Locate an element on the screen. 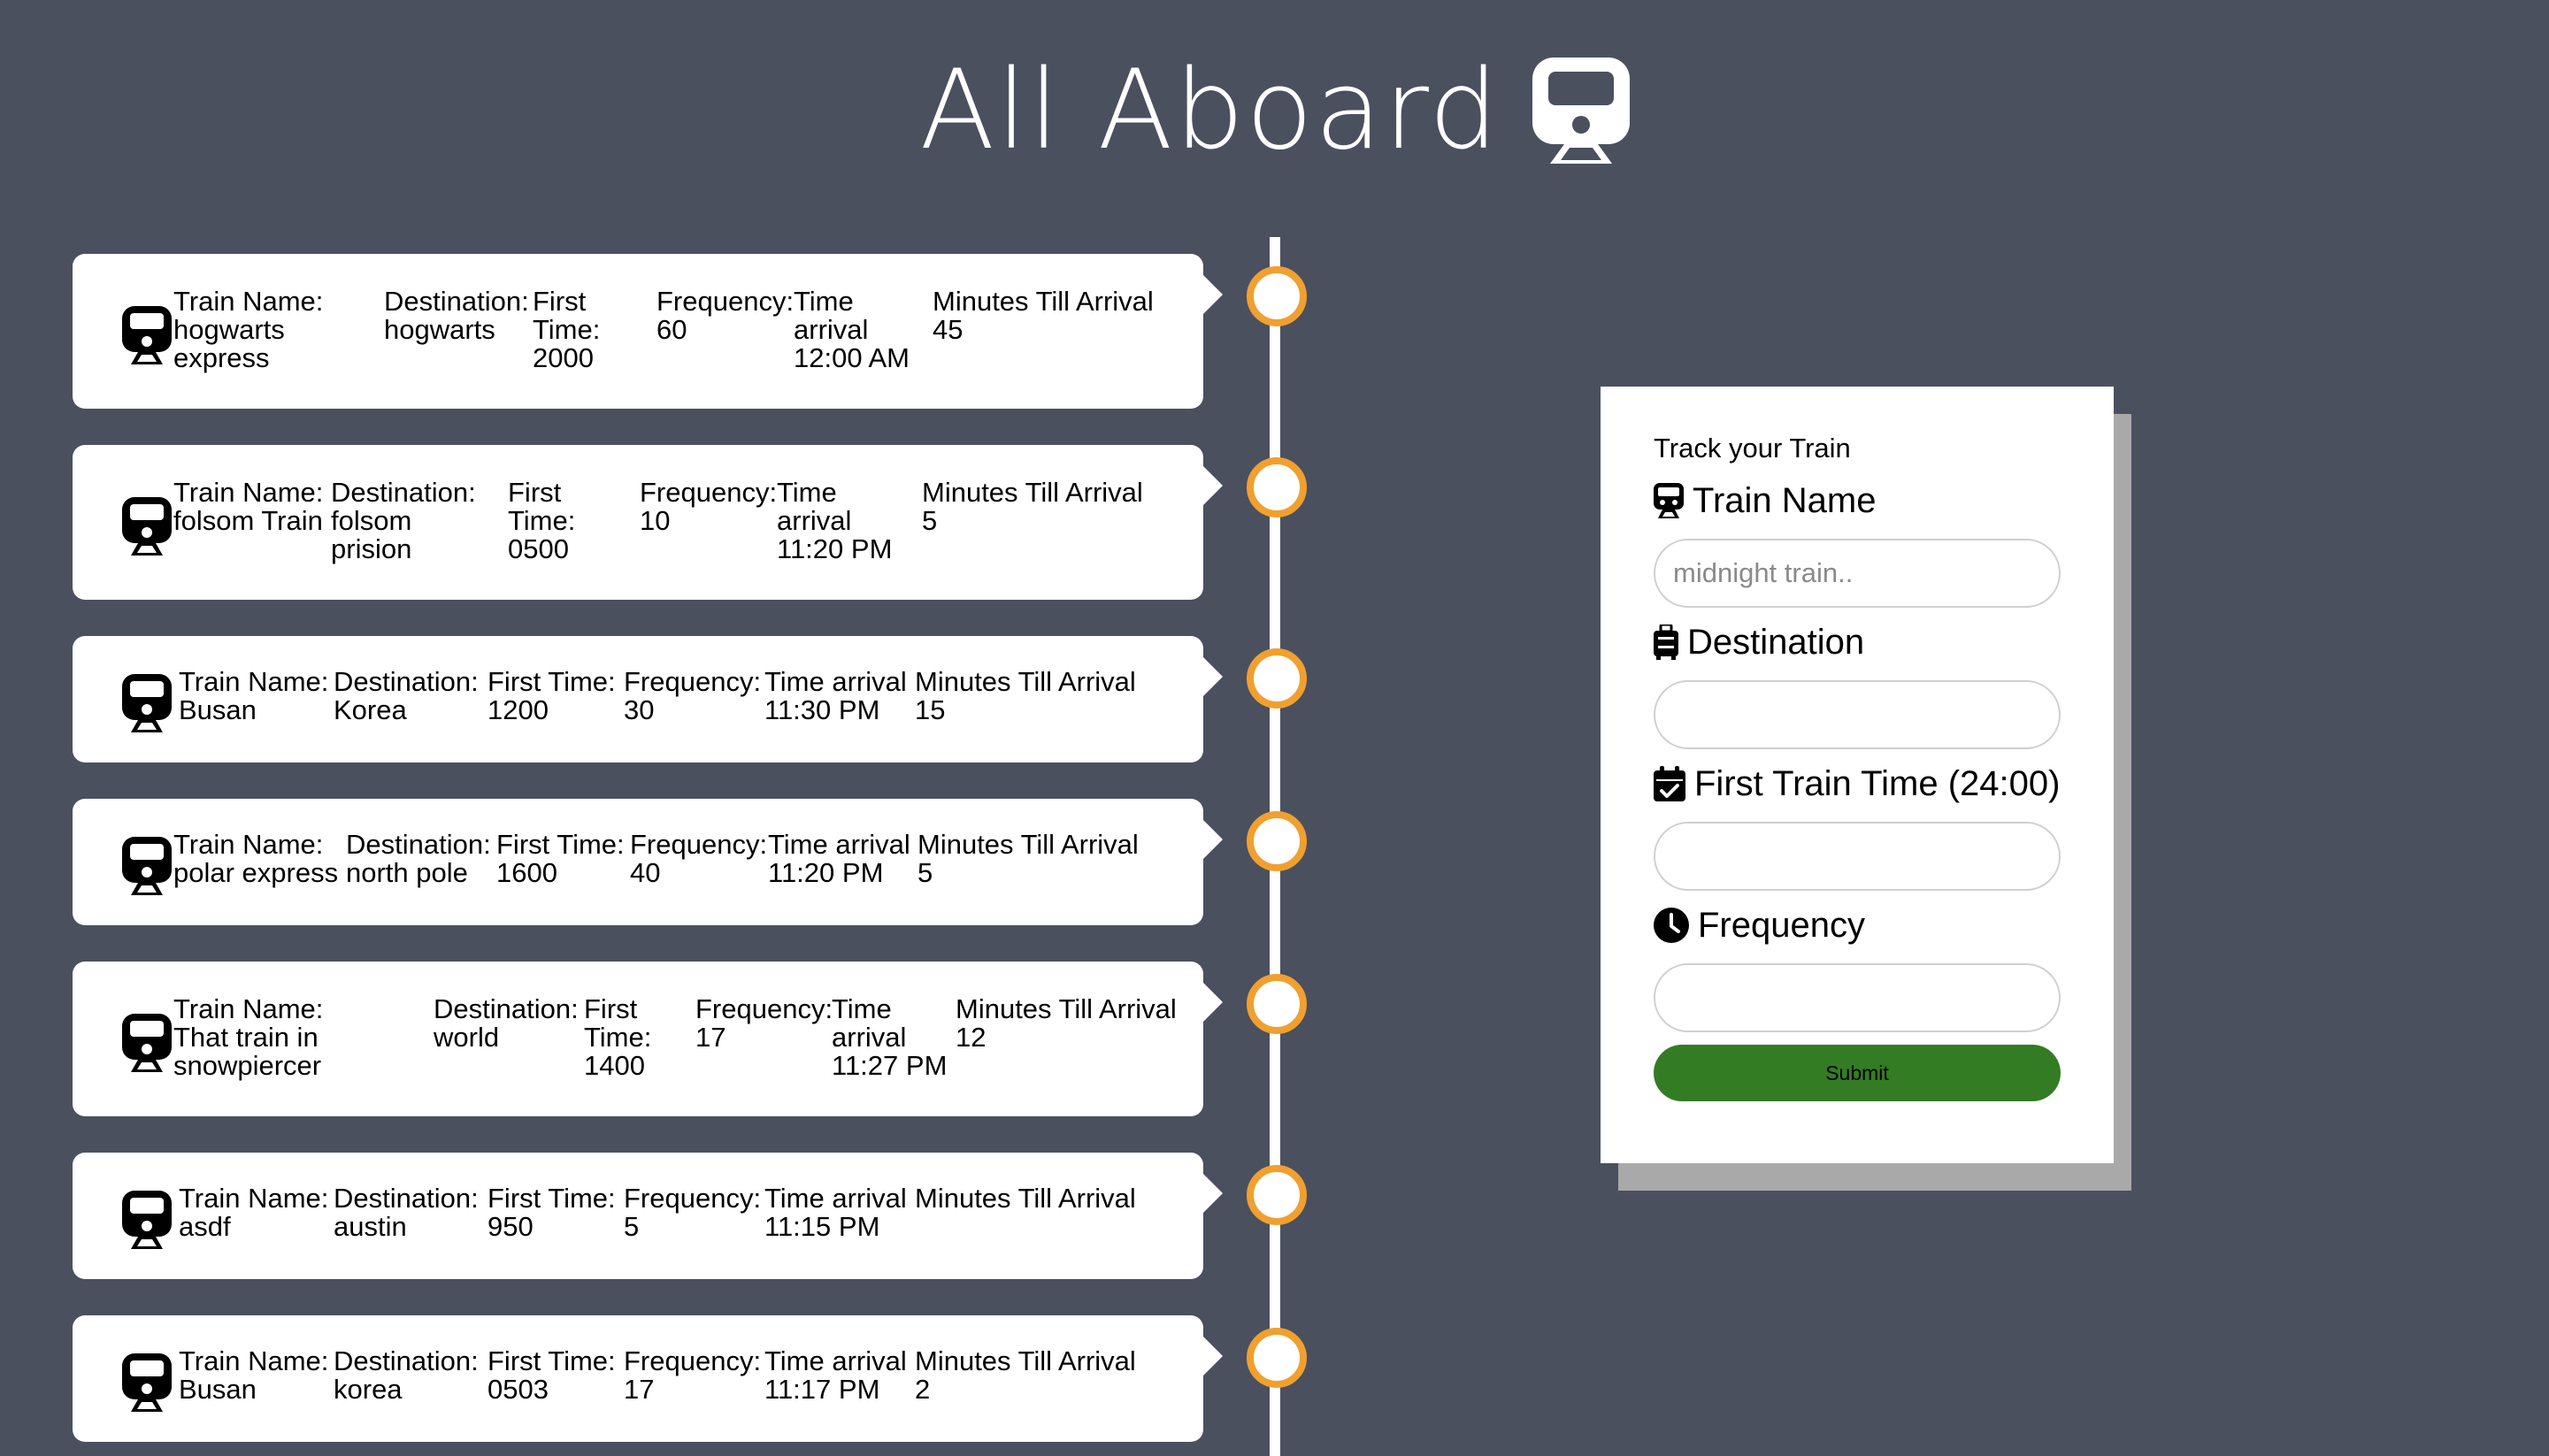  destination-column: Destination: Korea is located at coordinates (406, 696).